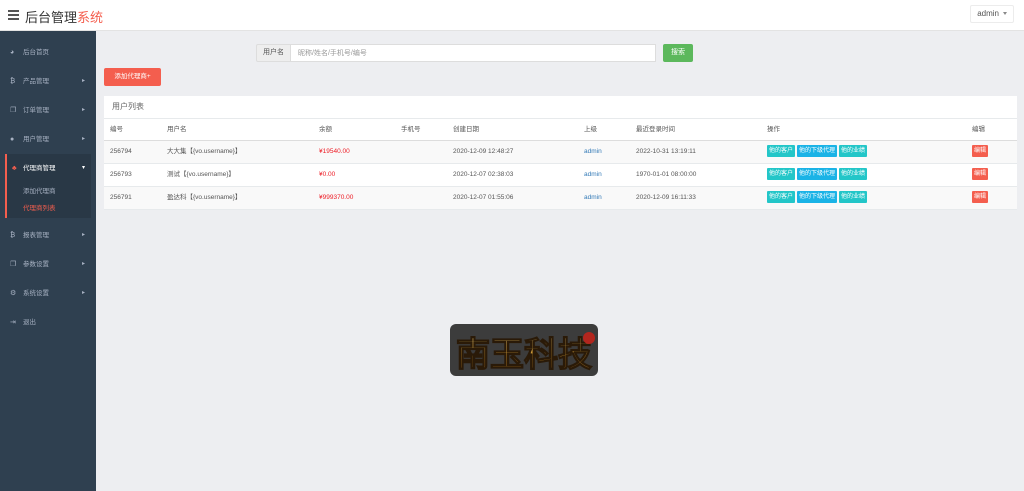  What do you see at coordinates (48, 322) in the screenshot?
I see `sidebar-item-logout: ⇥ 退出` at bounding box center [48, 322].